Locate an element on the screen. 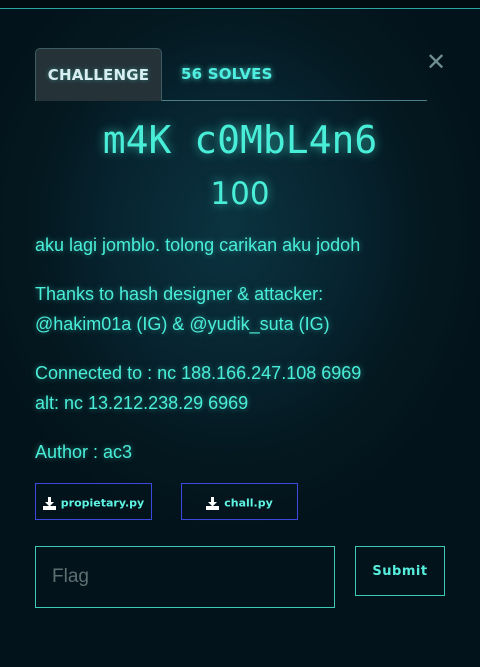 The height and width of the screenshot is (667, 480). description-line: @hakim01a (IG) & @yudik_suta (IG) is located at coordinates (182, 324).